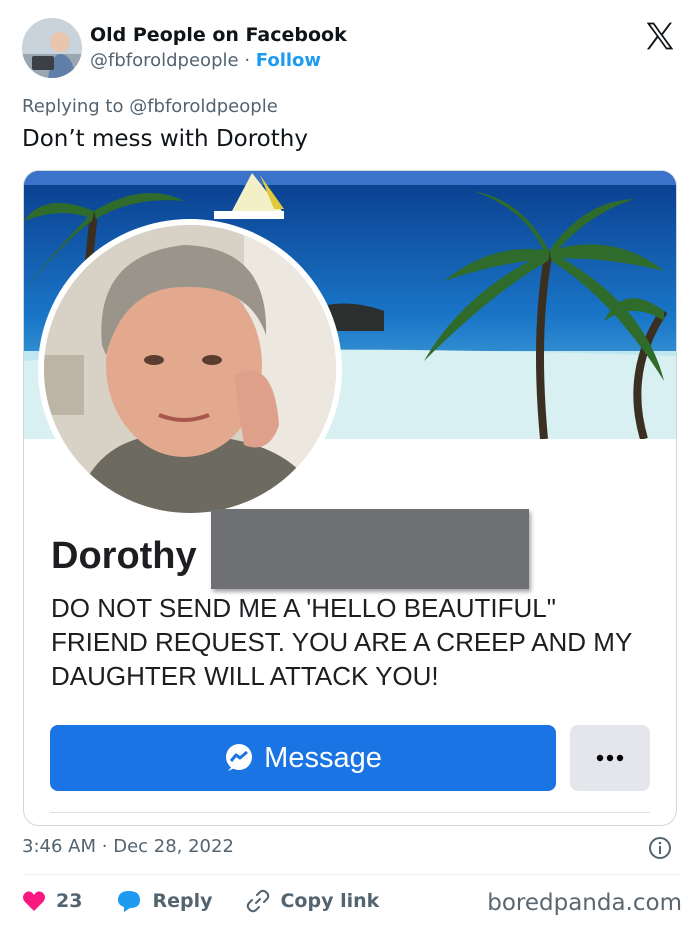  Describe the element at coordinates (245, 676) in the screenshot. I see `bio-line: DAUGHTER WILL ATTACK YOU!` at that location.